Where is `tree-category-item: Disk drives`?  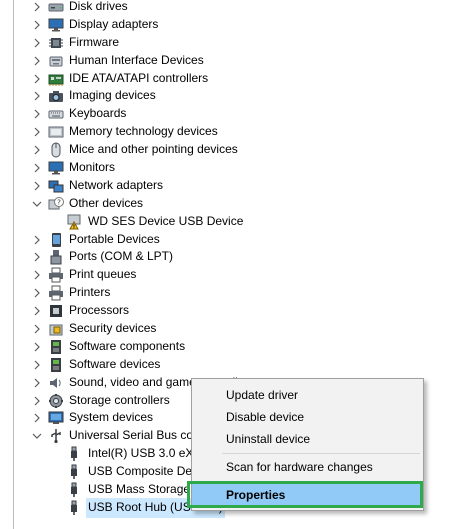 tree-category-item: Disk drives is located at coordinates (237, 8).